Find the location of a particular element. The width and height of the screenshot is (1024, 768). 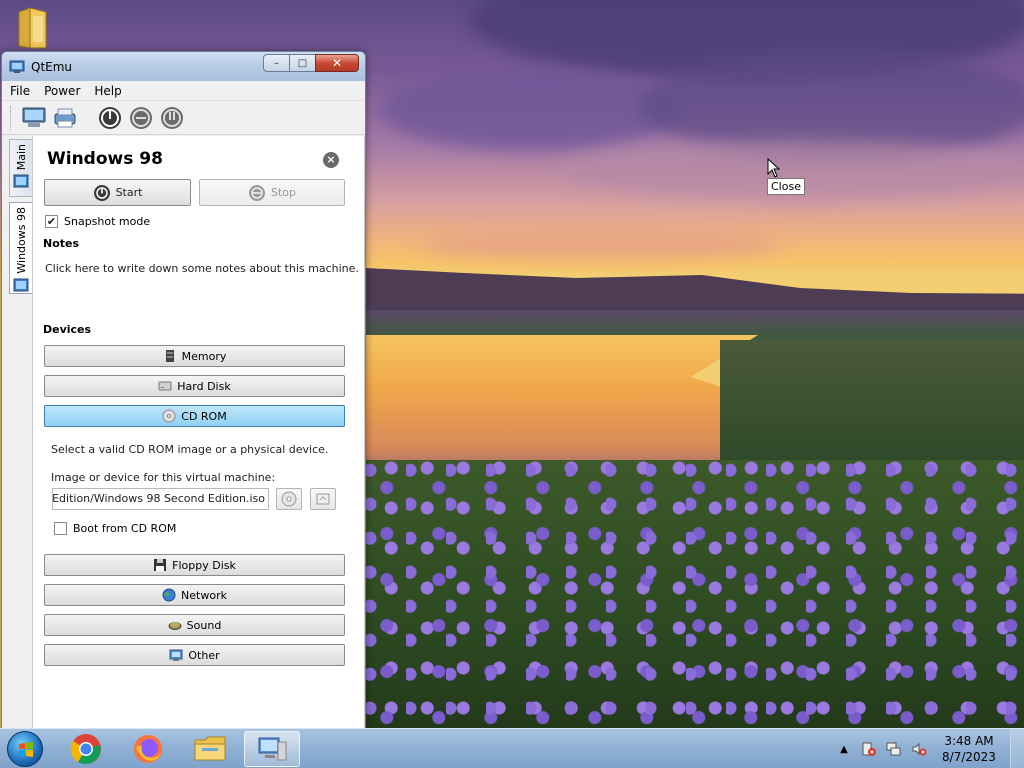

snapshot-mode-row: ✔ Snapshot mode is located at coordinates (97, 221).